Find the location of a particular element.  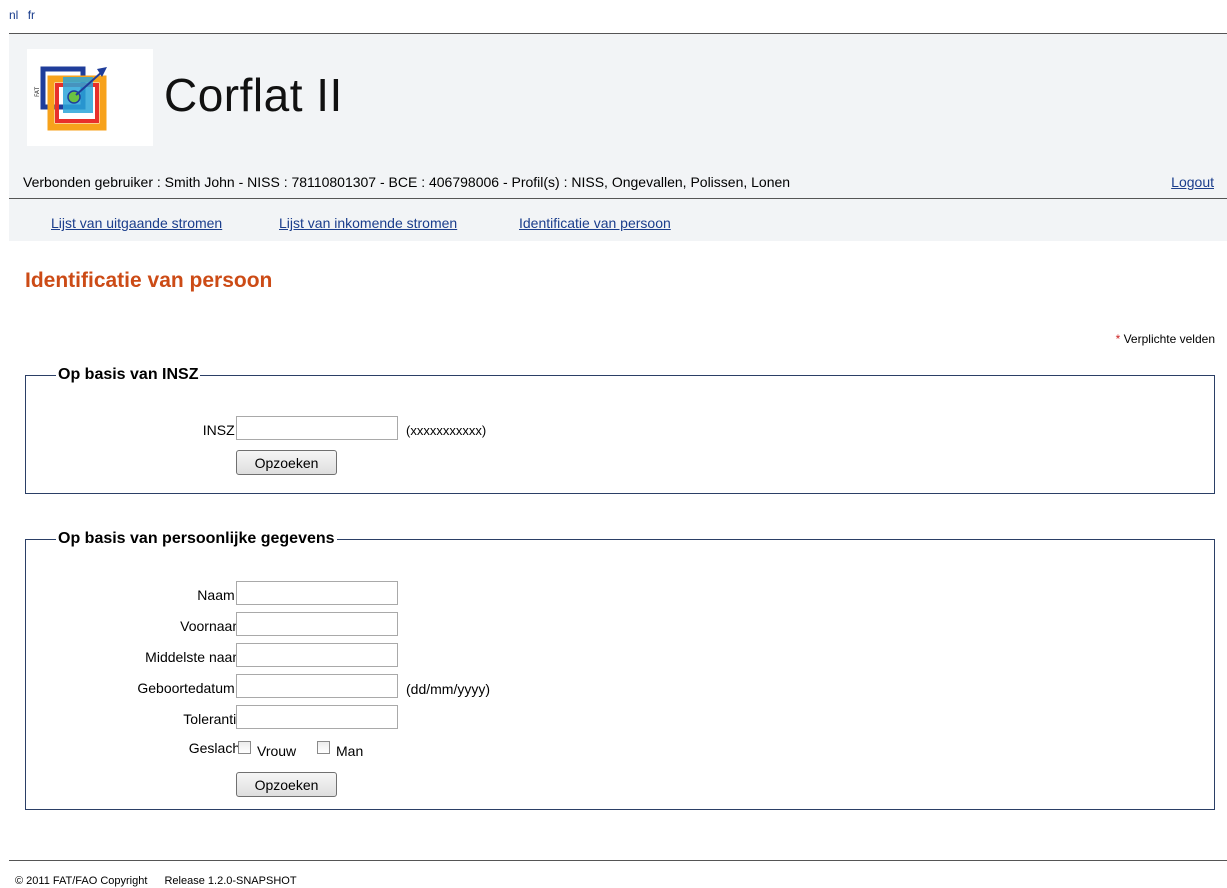

personal-section-legend: Op basis van persoonlijke gegevens is located at coordinates (196, 538).